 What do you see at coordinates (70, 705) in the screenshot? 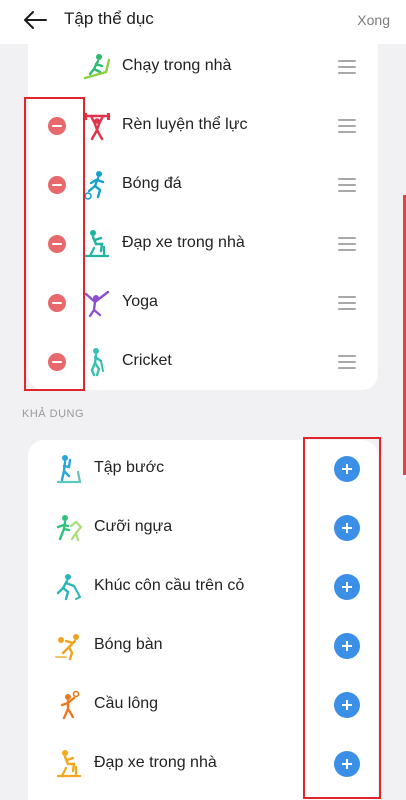
I see `badminton-icon` at bounding box center [70, 705].